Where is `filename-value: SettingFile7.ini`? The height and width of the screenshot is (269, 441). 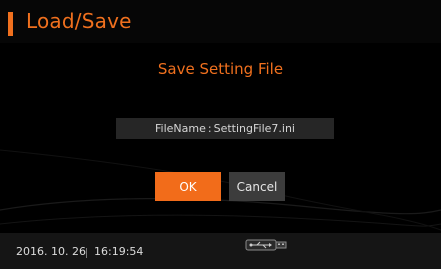 filename-value: SettingFile7.ini is located at coordinates (254, 128).